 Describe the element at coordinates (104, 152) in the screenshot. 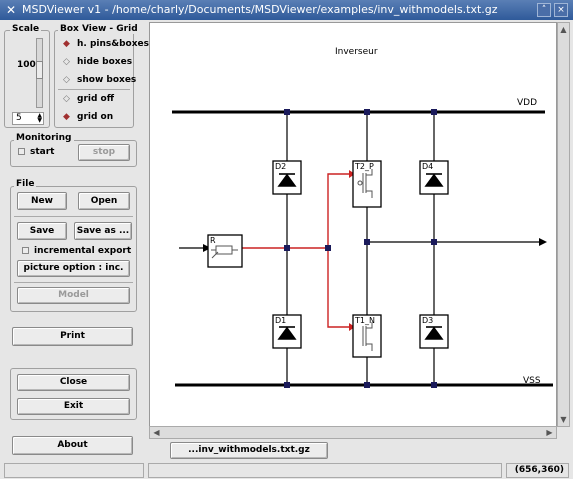

I see `stop-button: stop` at that location.